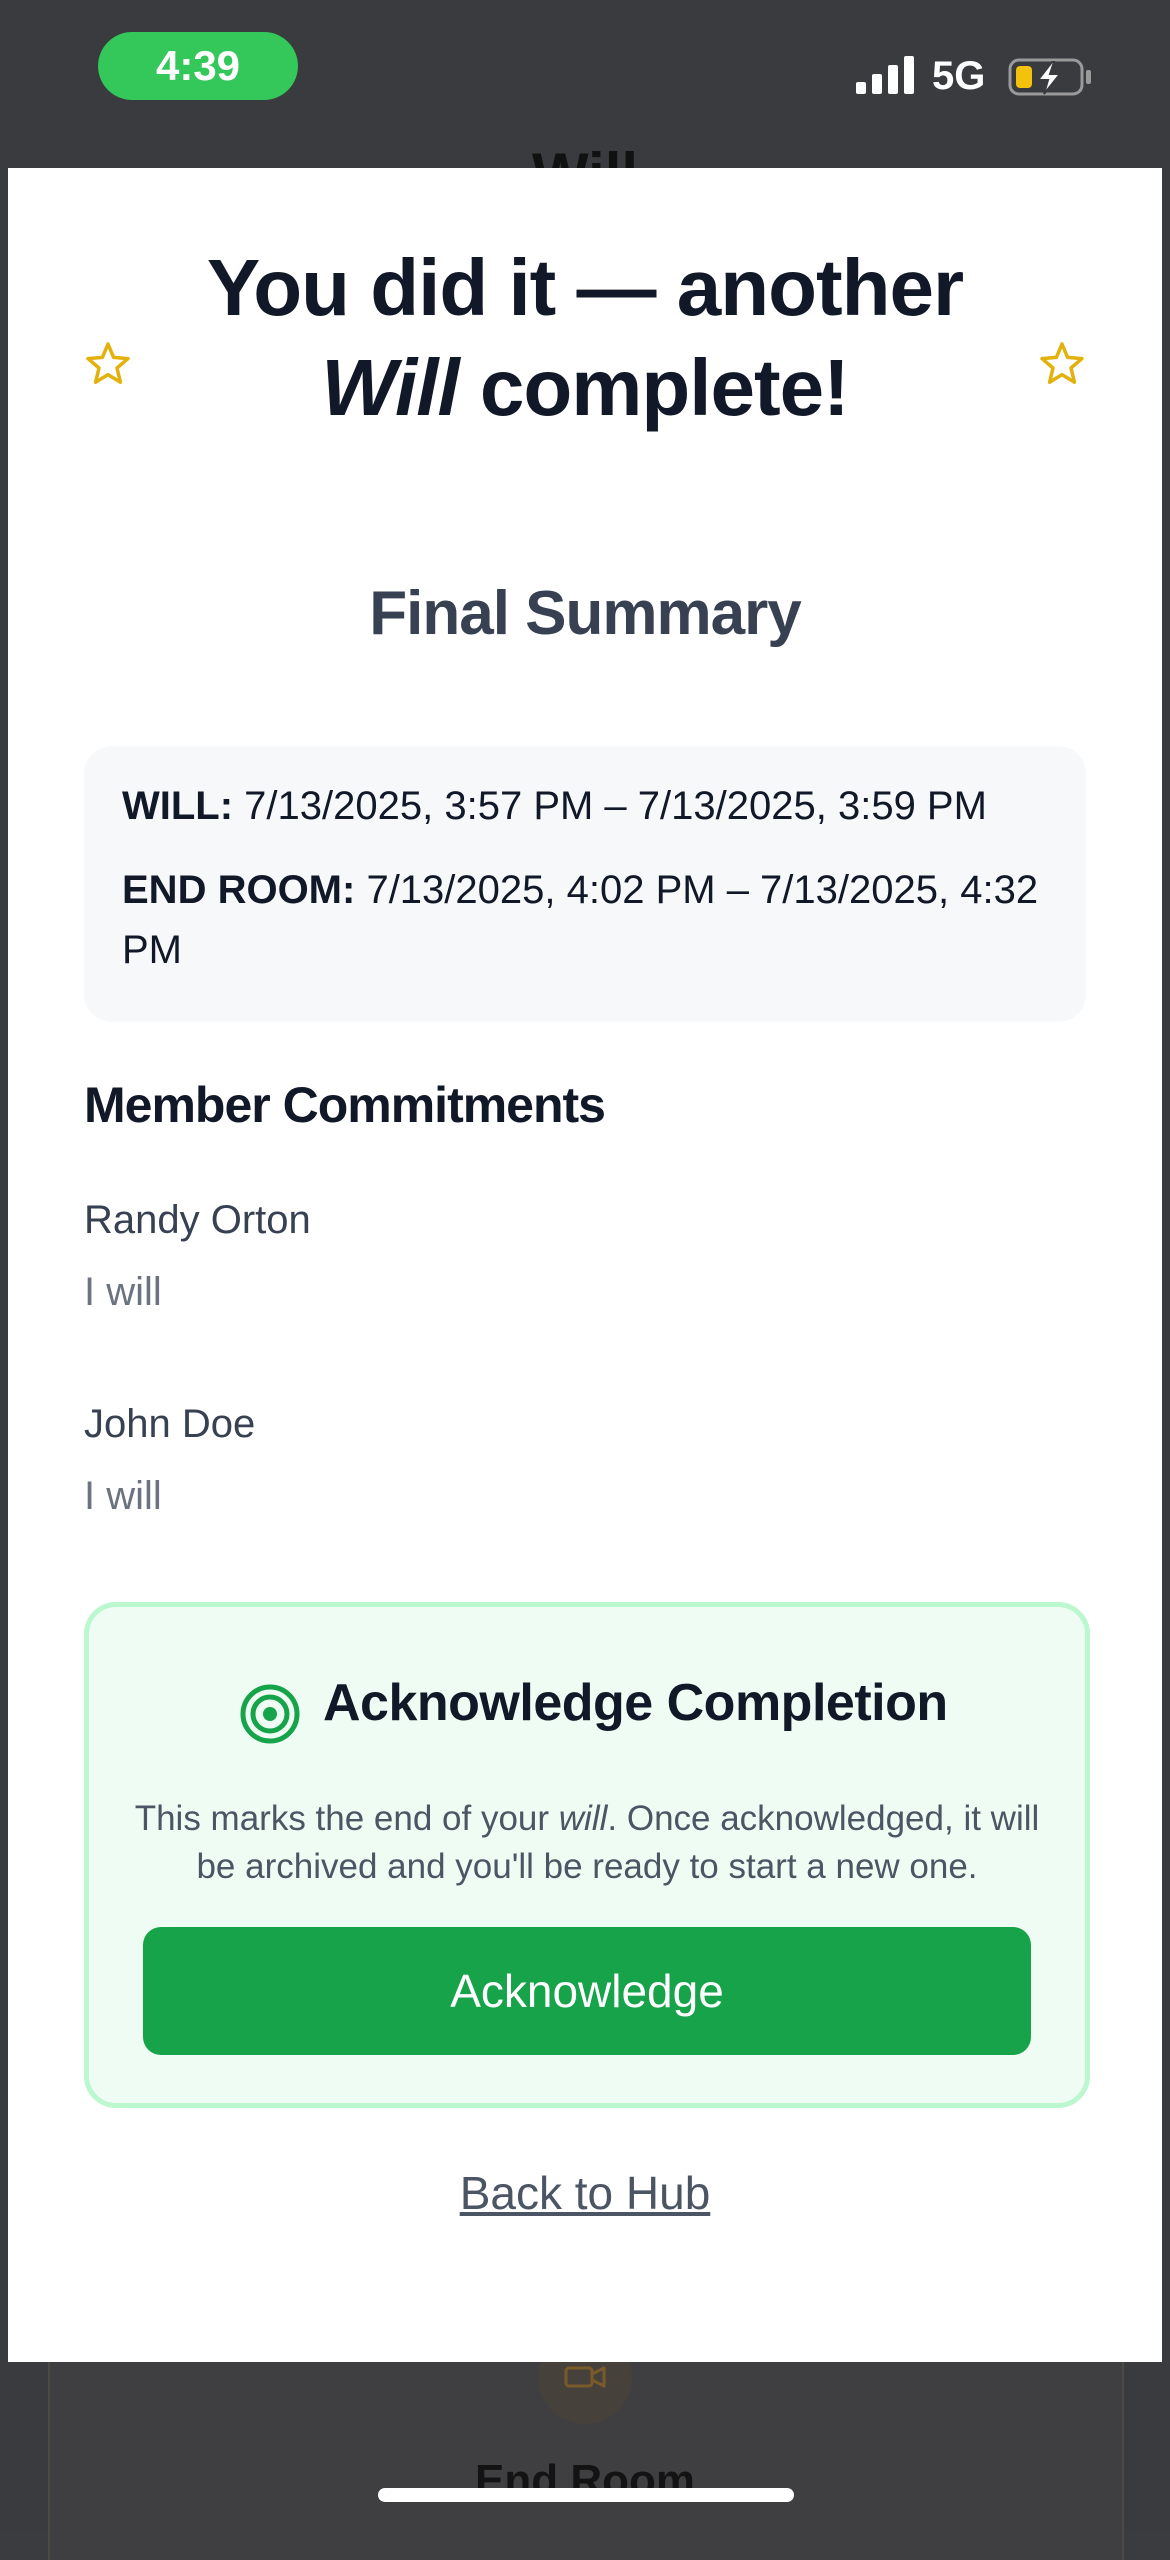 This screenshot has height=2560, width=1170. Describe the element at coordinates (587, 1991) in the screenshot. I see `acknowledge-button: Acknowledge` at that location.